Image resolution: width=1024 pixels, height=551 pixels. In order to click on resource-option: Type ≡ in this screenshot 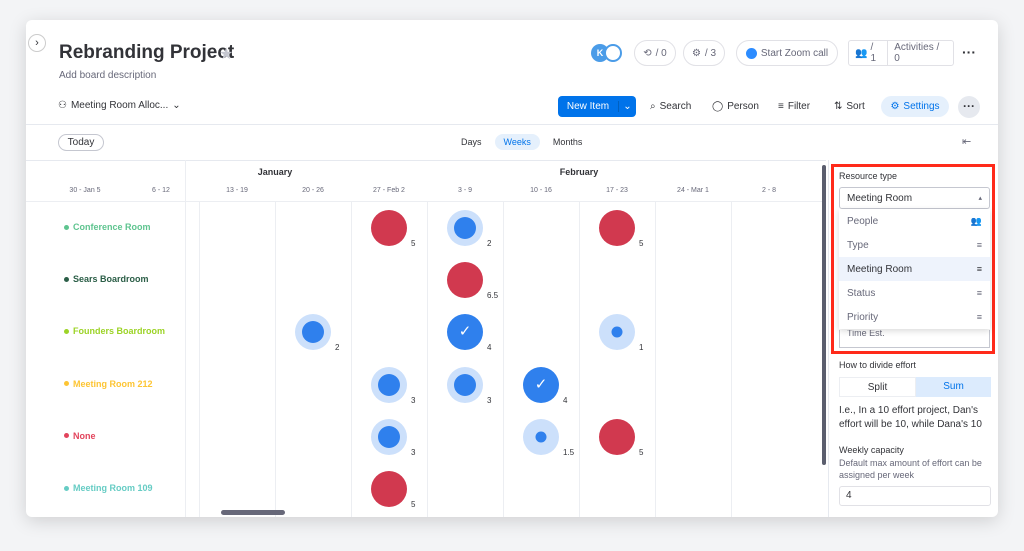, I will do `click(914, 245)`.